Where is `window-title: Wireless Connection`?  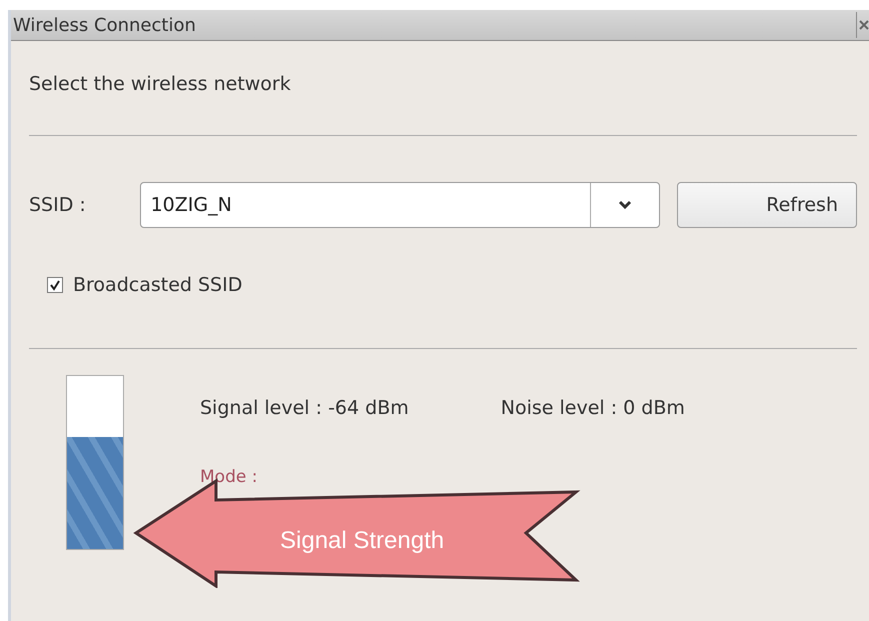 window-title: Wireless Connection is located at coordinates (104, 25).